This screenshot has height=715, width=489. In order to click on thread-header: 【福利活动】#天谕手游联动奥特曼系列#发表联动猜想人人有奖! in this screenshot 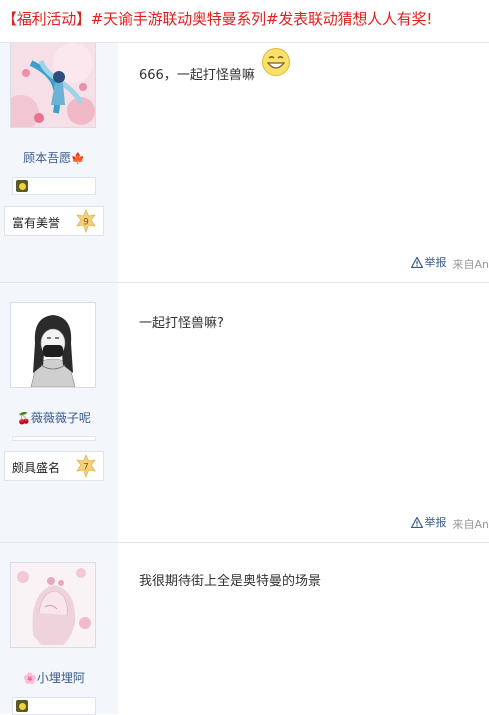, I will do `click(244, 21)`.